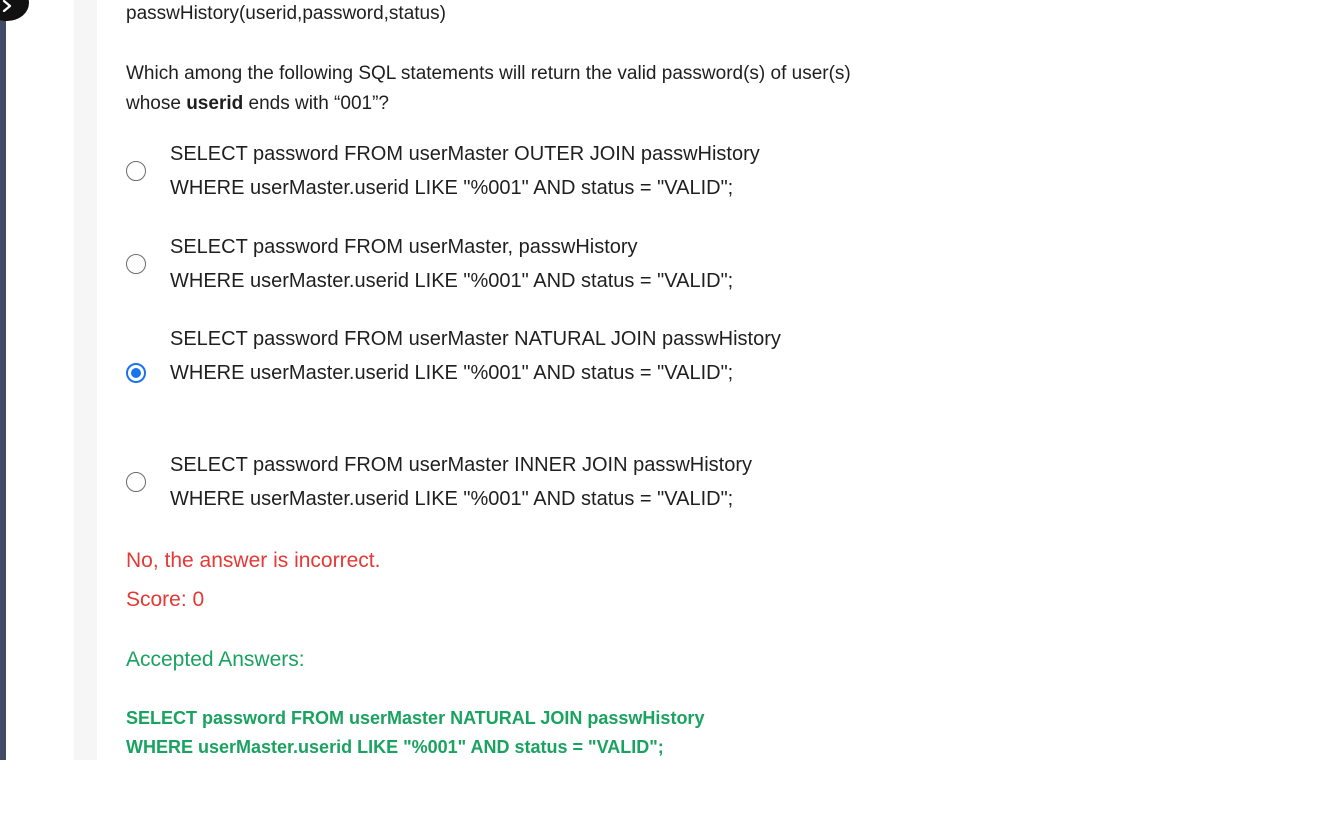  What do you see at coordinates (165, 599) in the screenshot?
I see `score-text: Score: 0` at bounding box center [165, 599].